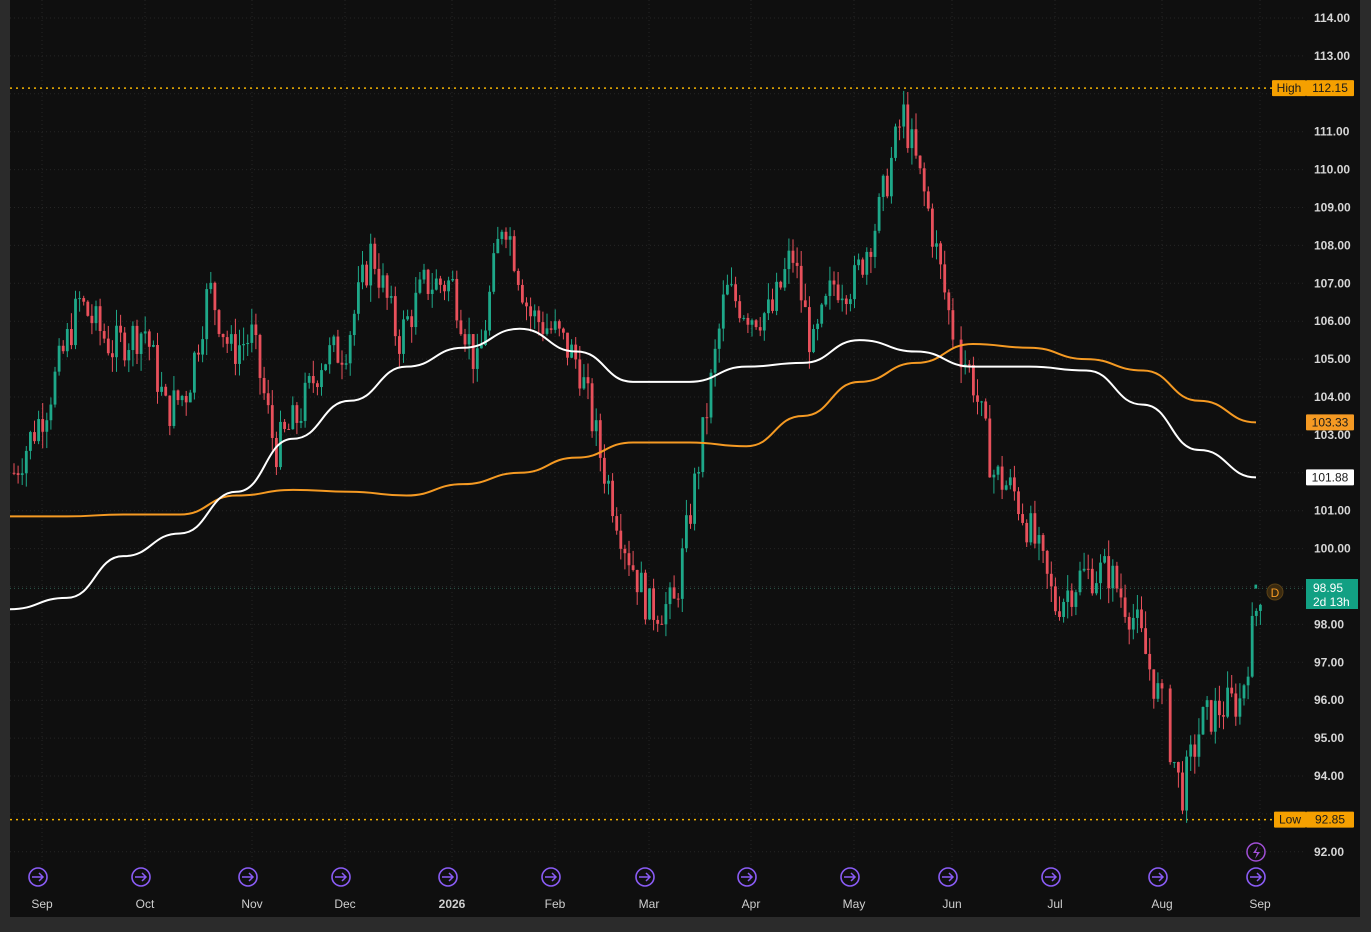  Describe the element at coordinates (1332, 245) in the screenshot. I see `price-tick-label: 108.00` at that location.